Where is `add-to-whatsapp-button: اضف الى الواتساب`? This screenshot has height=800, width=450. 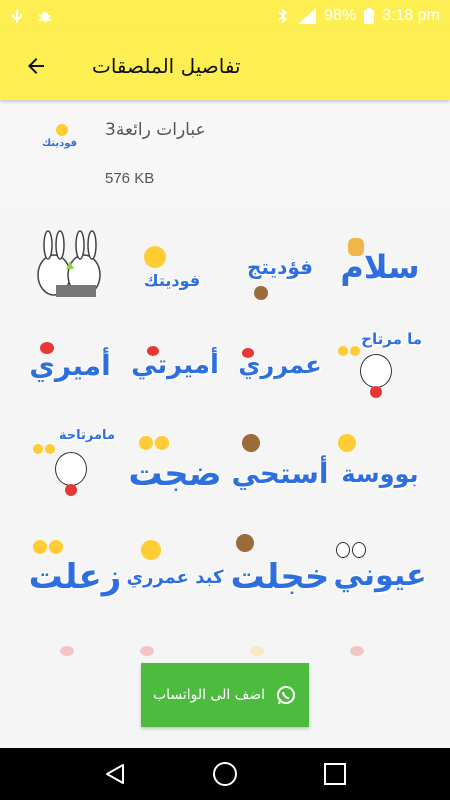
add-to-whatsapp-button: اضف الى الواتساب is located at coordinates (225, 695).